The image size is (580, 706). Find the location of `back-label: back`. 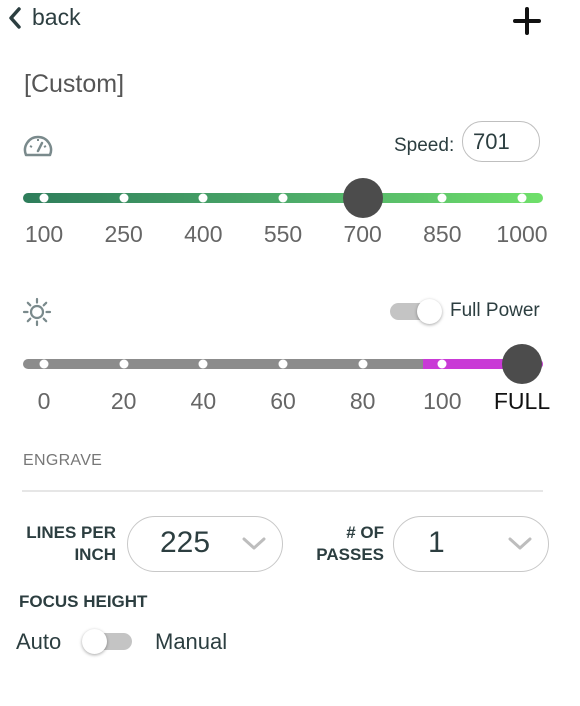

back-label: back is located at coordinates (56, 17).